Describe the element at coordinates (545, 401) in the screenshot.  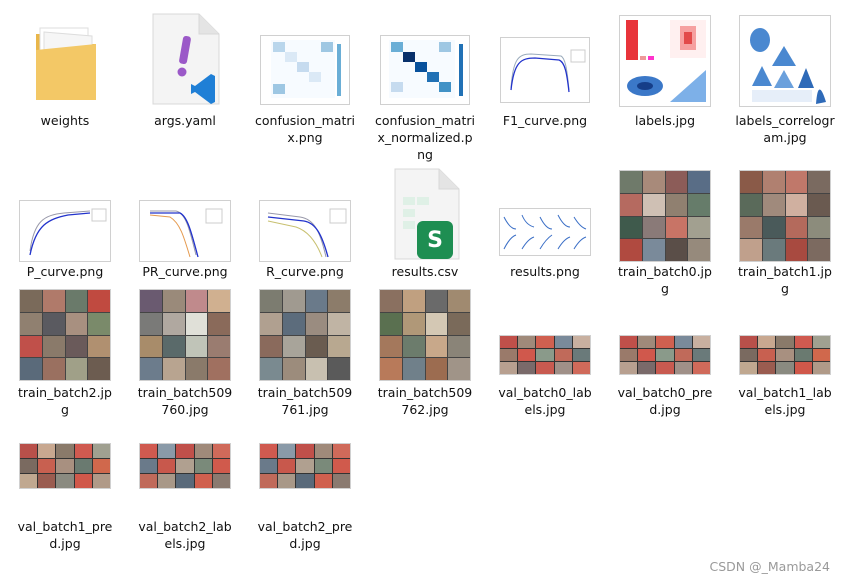
I see `file-label: val_batch0_labels.jpg` at that location.